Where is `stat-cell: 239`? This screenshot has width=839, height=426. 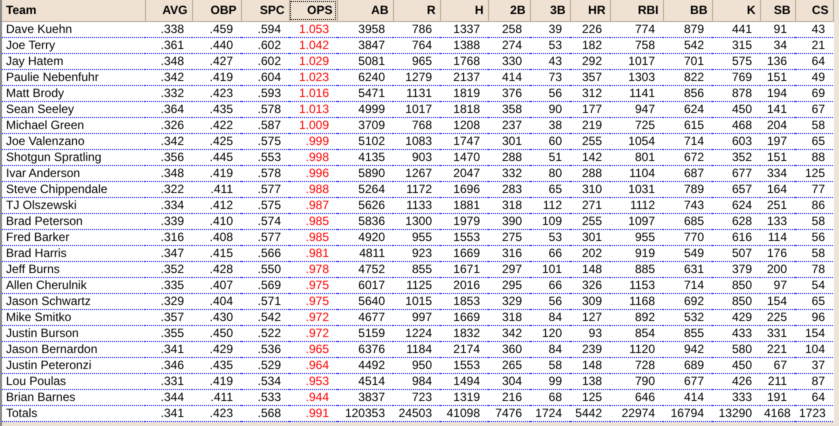
stat-cell: 239 is located at coordinates (590, 349).